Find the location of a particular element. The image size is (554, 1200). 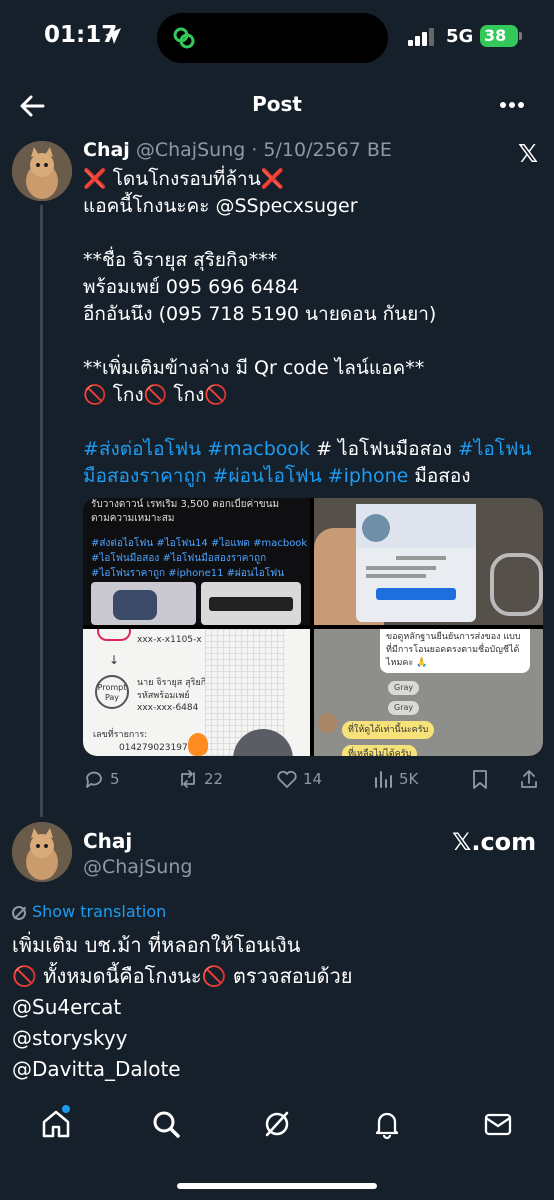

network-type: 5G is located at coordinates (460, 36).